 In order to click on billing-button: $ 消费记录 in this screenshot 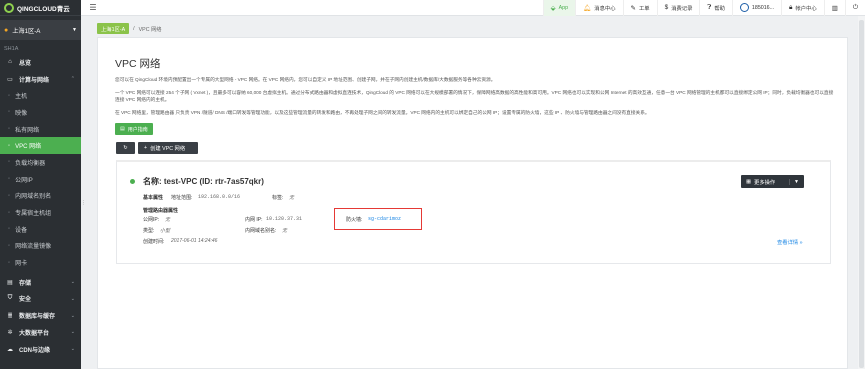, I will do `click(678, 8)`.